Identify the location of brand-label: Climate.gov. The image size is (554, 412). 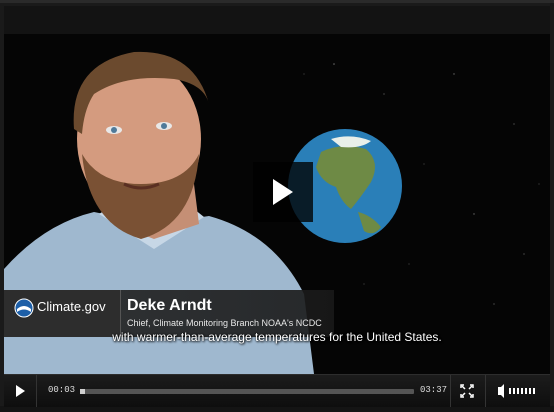
(71, 306).